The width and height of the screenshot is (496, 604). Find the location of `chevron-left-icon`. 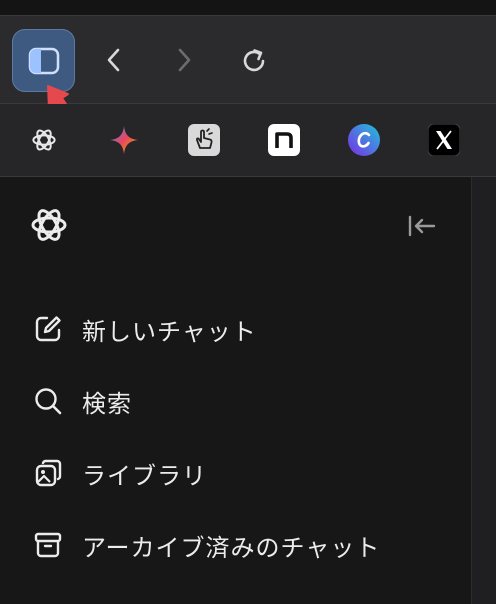

chevron-left-icon is located at coordinates (113, 60).